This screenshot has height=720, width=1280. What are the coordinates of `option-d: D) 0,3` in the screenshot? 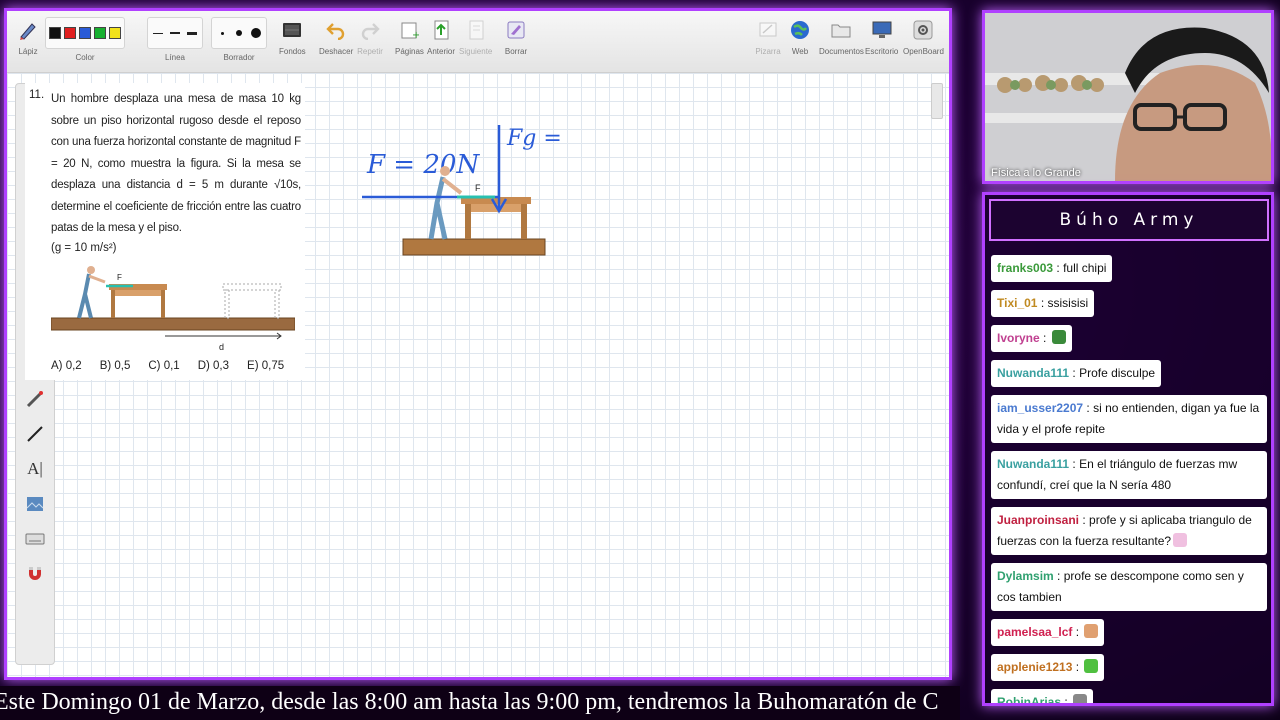 It's located at (213, 365).